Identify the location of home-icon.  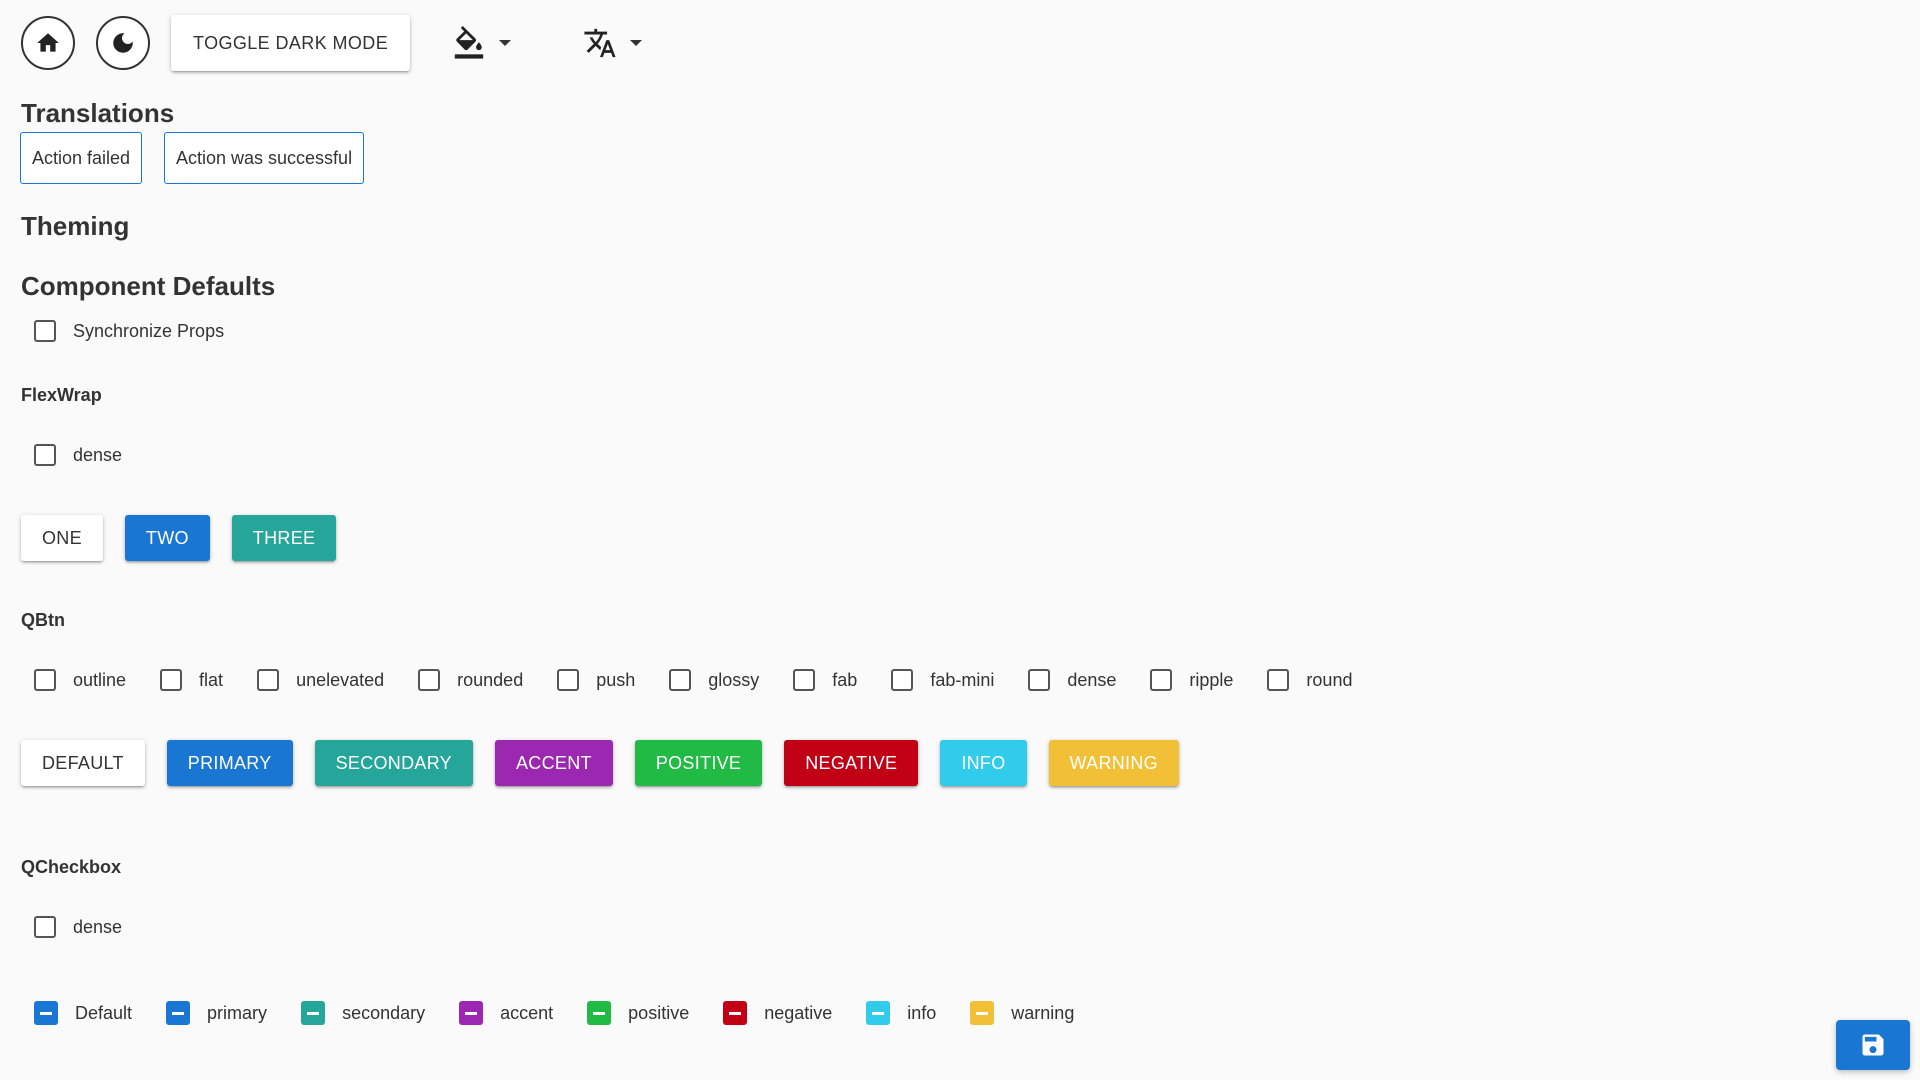
(48, 42).